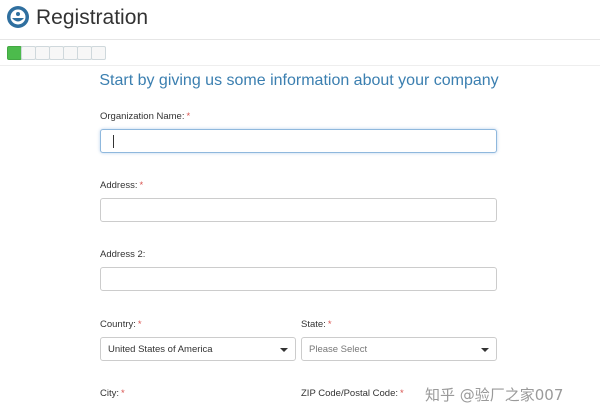 This screenshot has width=600, height=418. I want to click on country-select: United States of America, so click(198, 349).